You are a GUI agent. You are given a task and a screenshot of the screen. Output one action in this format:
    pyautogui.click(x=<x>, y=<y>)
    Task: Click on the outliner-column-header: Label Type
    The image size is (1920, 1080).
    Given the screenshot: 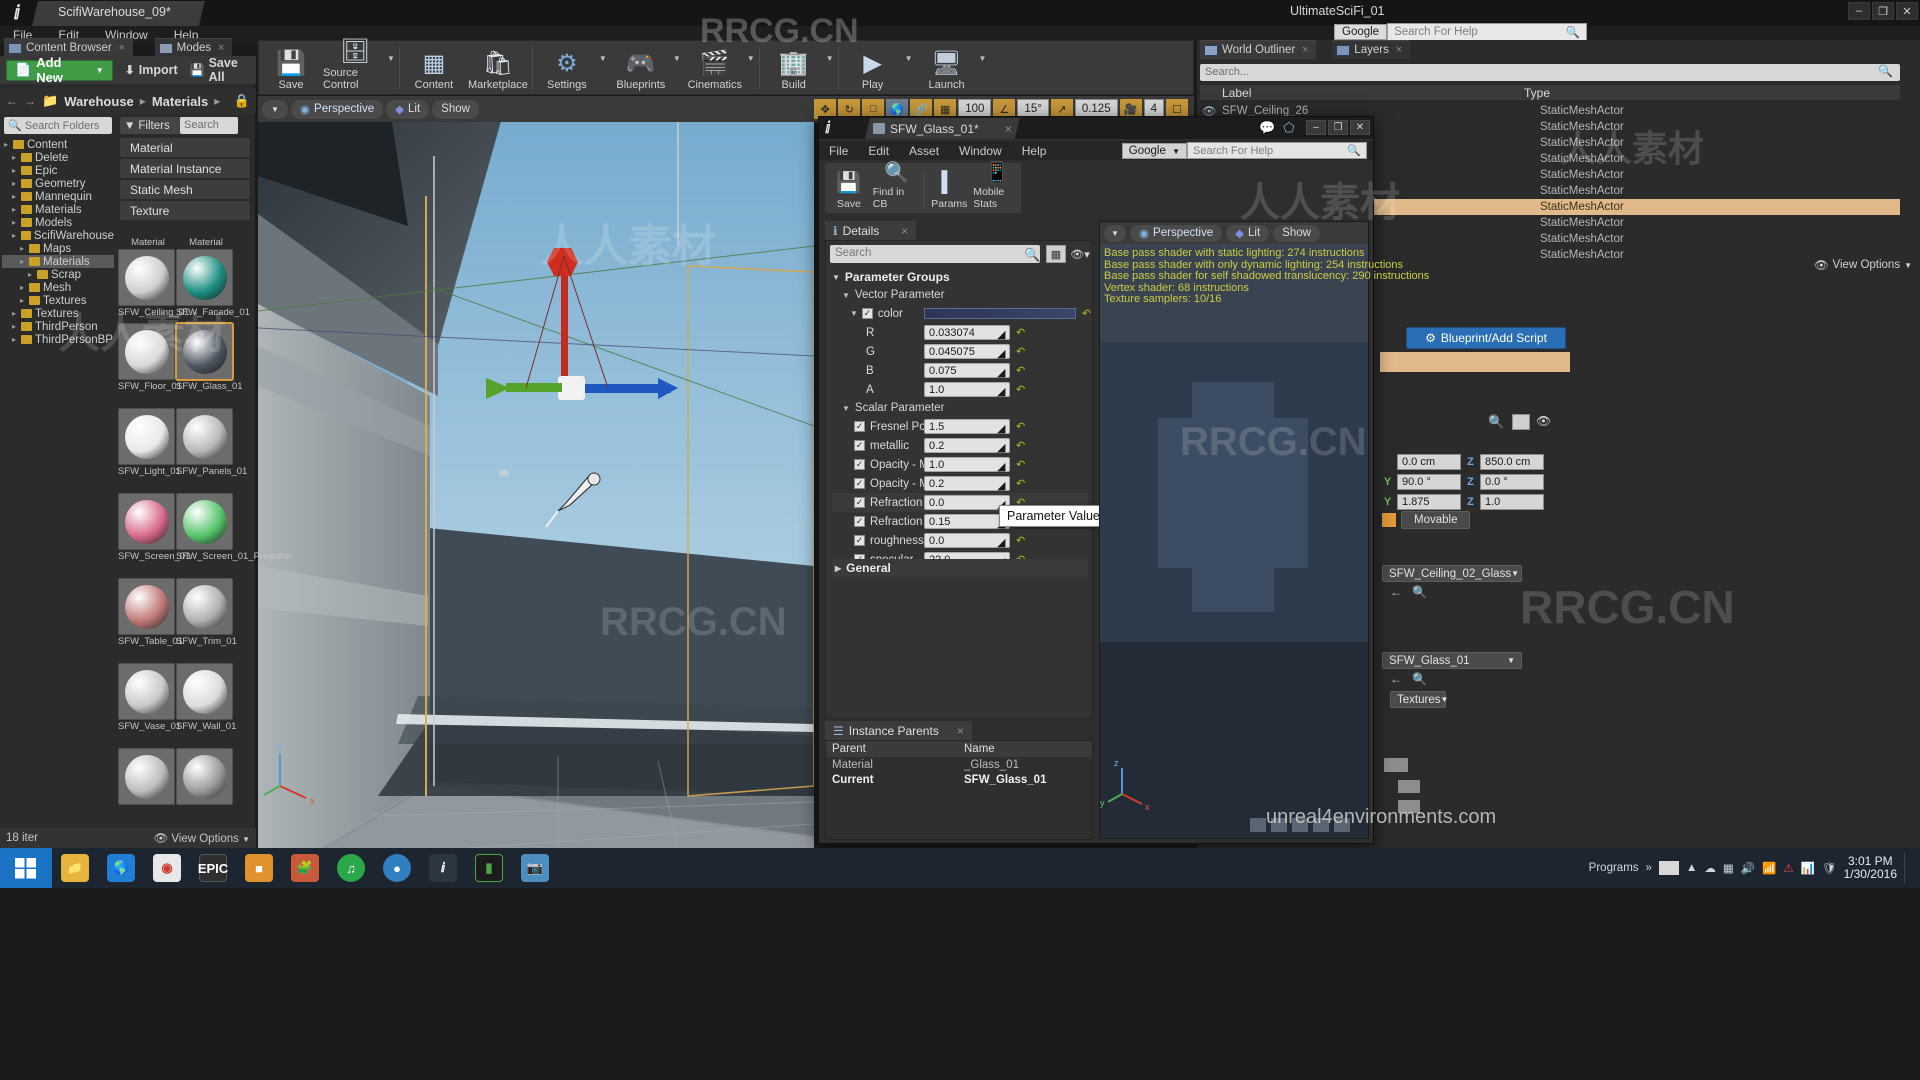 What is the action you would take?
    pyautogui.click(x=1550, y=92)
    